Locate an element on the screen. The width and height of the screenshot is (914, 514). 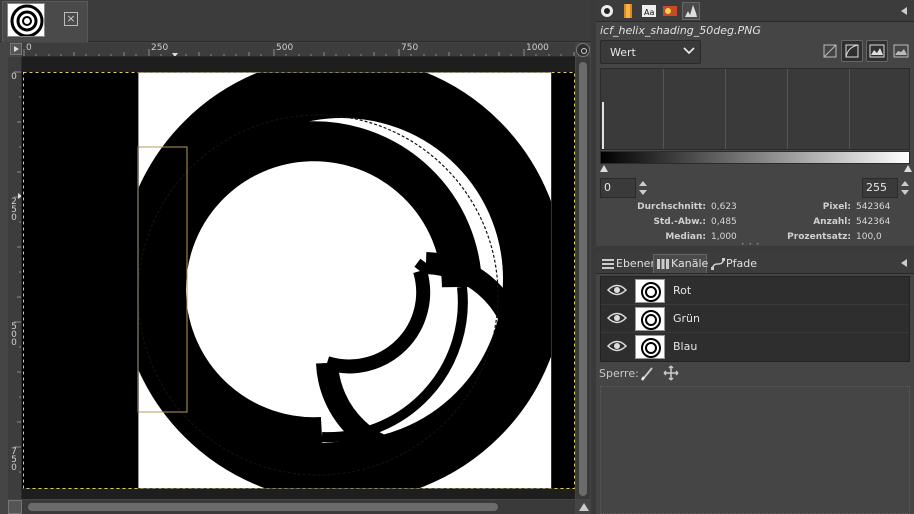
channel-row-green: Grün is located at coordinates (755, 319).